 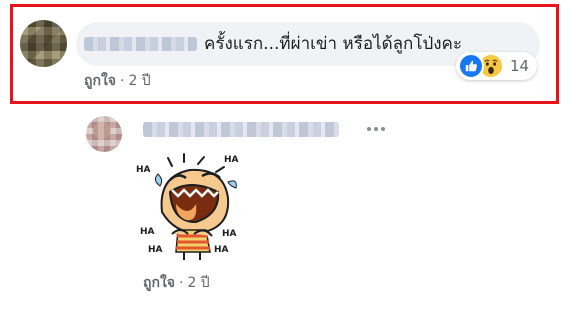 I want to click on author-name-blurred, so click(x=140, y=44).